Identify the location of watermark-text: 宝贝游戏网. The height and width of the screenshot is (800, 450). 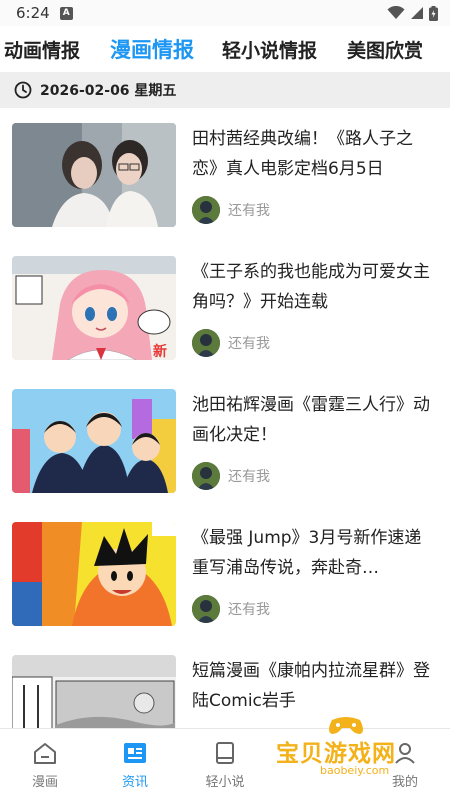
(336, 754).